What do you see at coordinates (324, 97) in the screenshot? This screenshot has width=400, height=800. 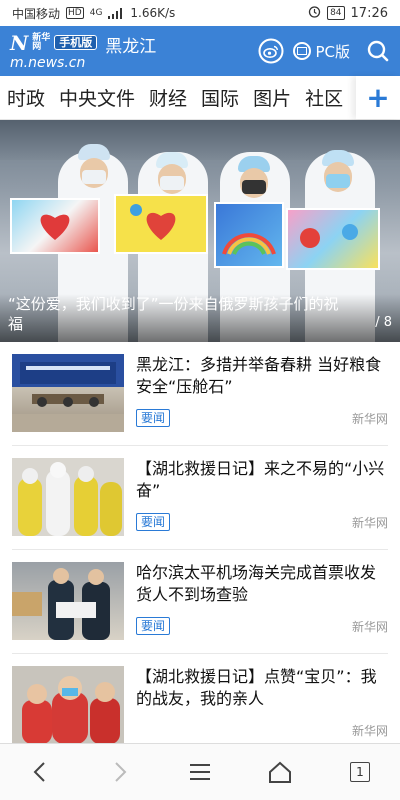 I see `tab-community: 社区` at bounding box center [324, 97].